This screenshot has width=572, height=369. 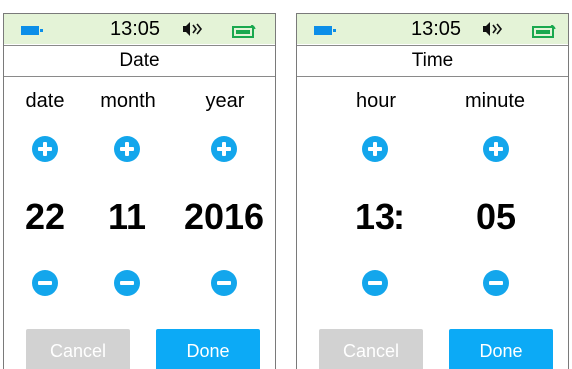 I want to click on date-label: date, so click(x=45, y=101).